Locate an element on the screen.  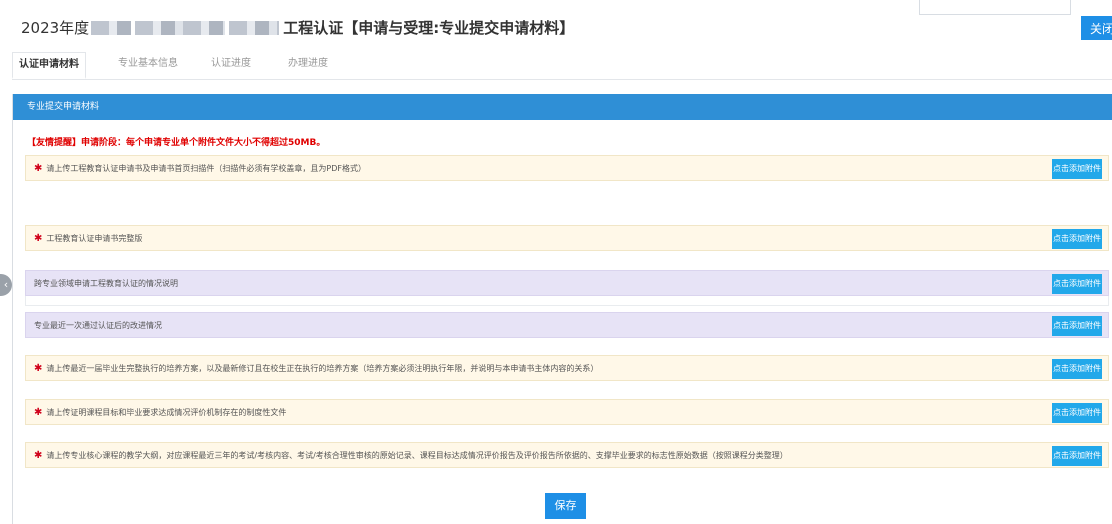
close-button: 关闭 is located at coordinates (1096, 28).